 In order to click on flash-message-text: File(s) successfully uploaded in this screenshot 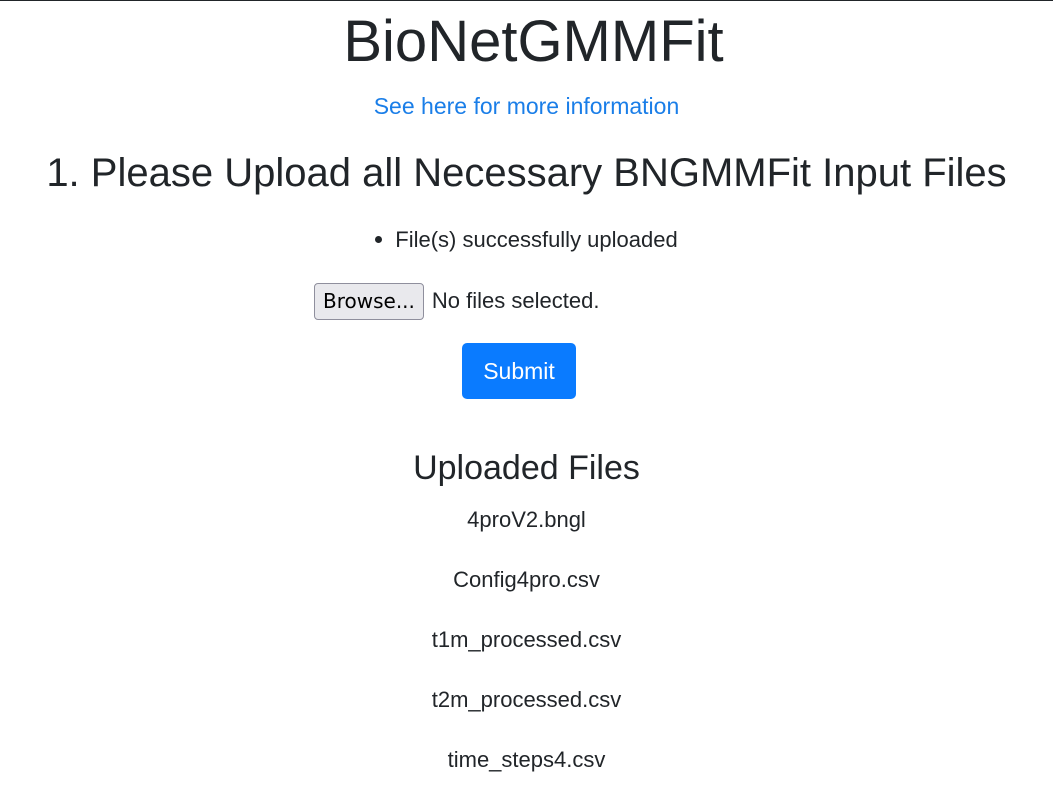, I will do `click(536, 239)`.